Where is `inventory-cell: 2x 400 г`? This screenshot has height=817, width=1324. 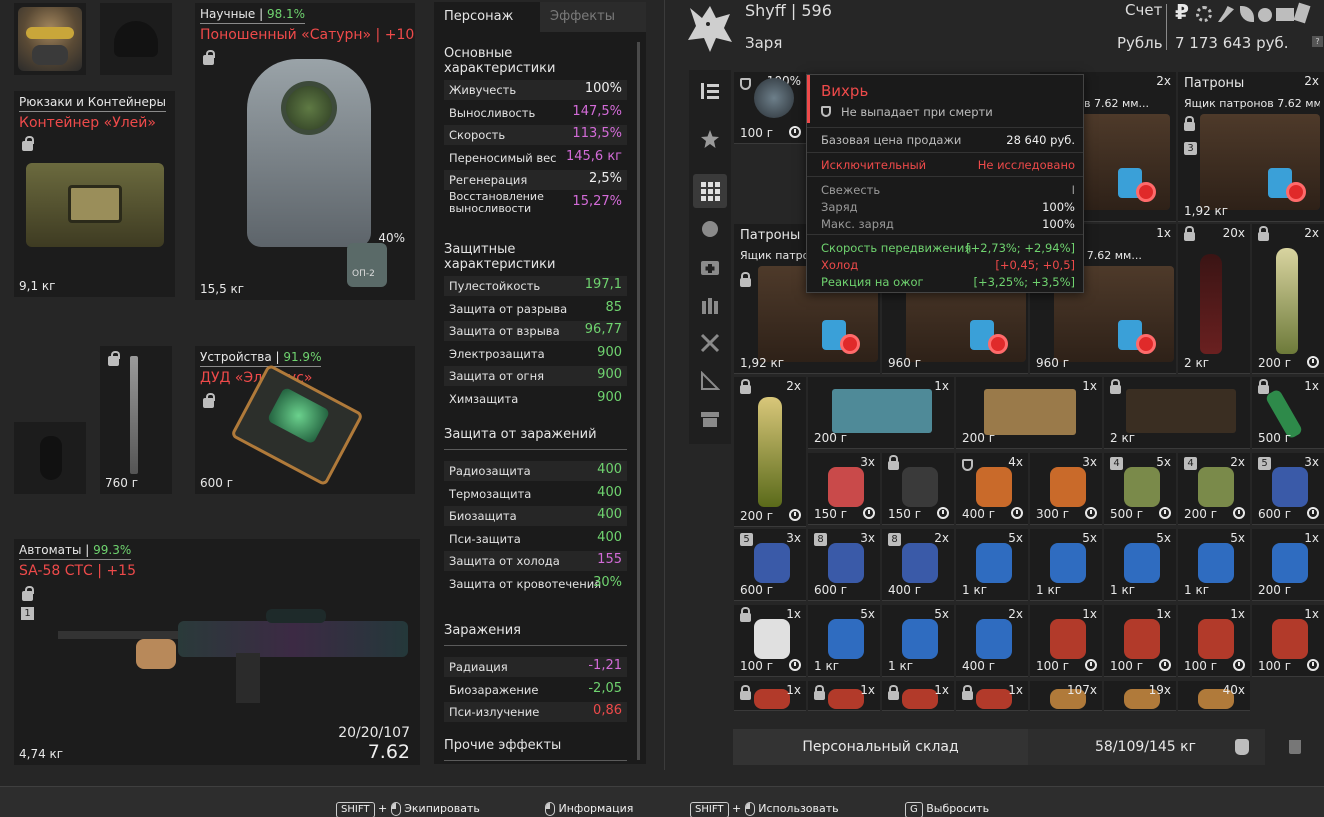 inventory-cell: 2x 400 г is located at coordinates (992, 641).